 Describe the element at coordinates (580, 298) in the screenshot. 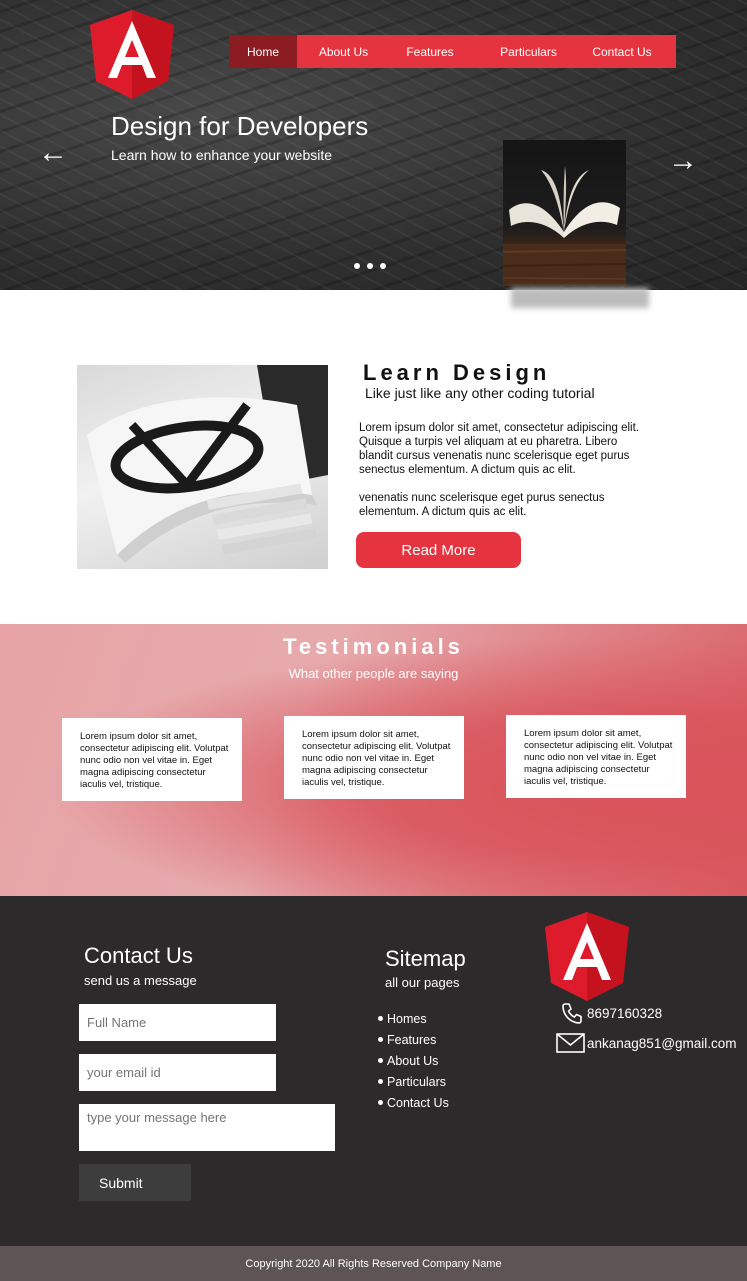

I see `hero-image-shadow` at that location.